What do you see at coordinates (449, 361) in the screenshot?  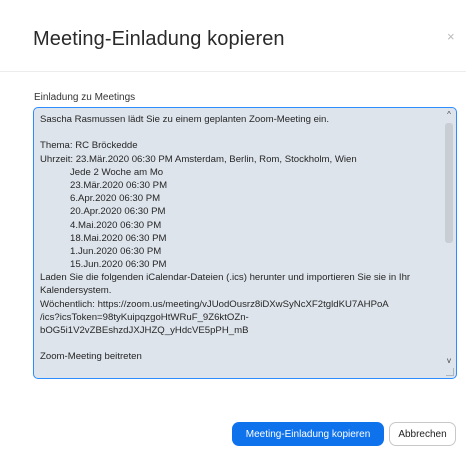 I see `scroll-down-arrow-icon: v` at bounding box center [449, 361].